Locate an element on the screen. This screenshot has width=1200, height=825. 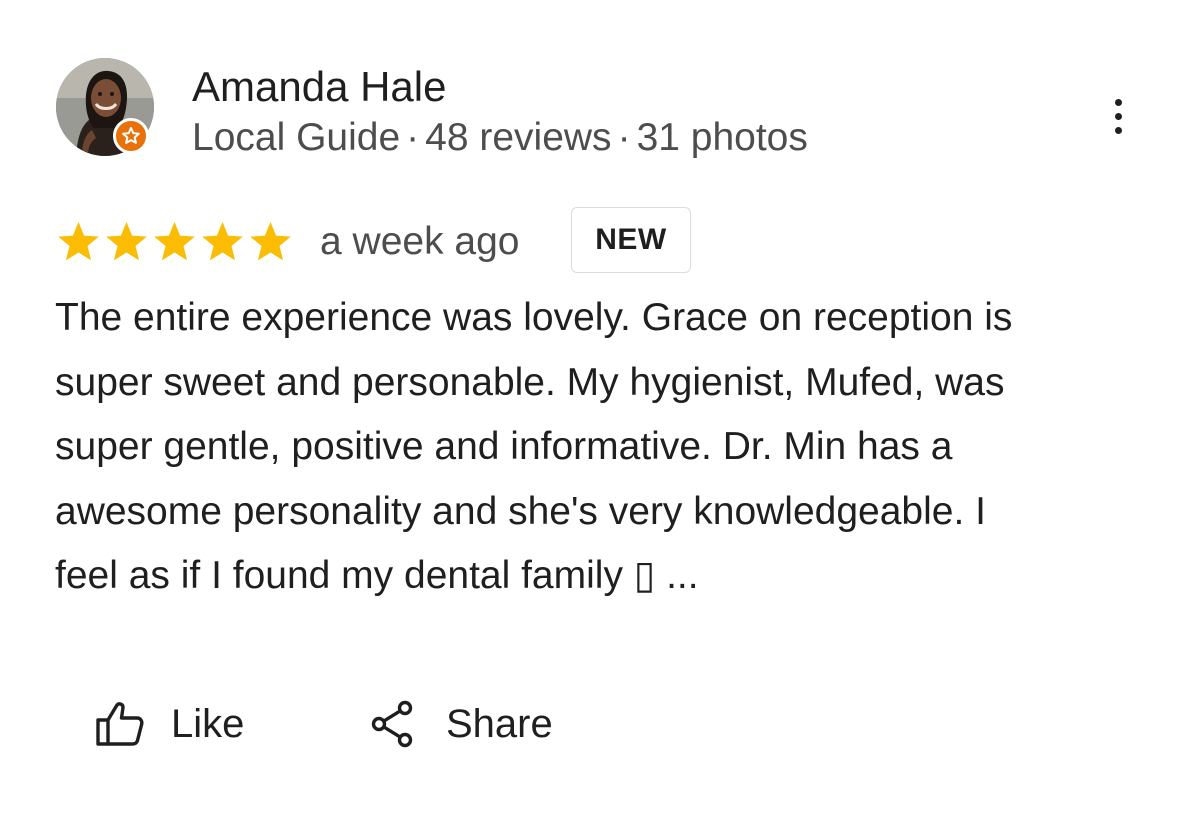
author-name: Amanda Hale is located at coordinates (319, 87).